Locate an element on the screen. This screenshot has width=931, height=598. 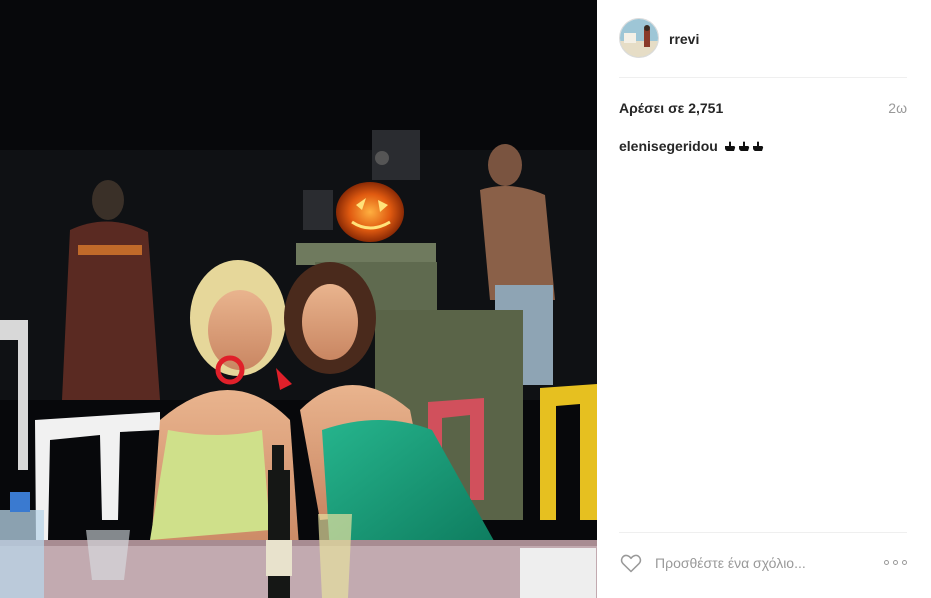
likes-row: Αρέσει σε 2,751 2ω is located at coordinates (763, 108).